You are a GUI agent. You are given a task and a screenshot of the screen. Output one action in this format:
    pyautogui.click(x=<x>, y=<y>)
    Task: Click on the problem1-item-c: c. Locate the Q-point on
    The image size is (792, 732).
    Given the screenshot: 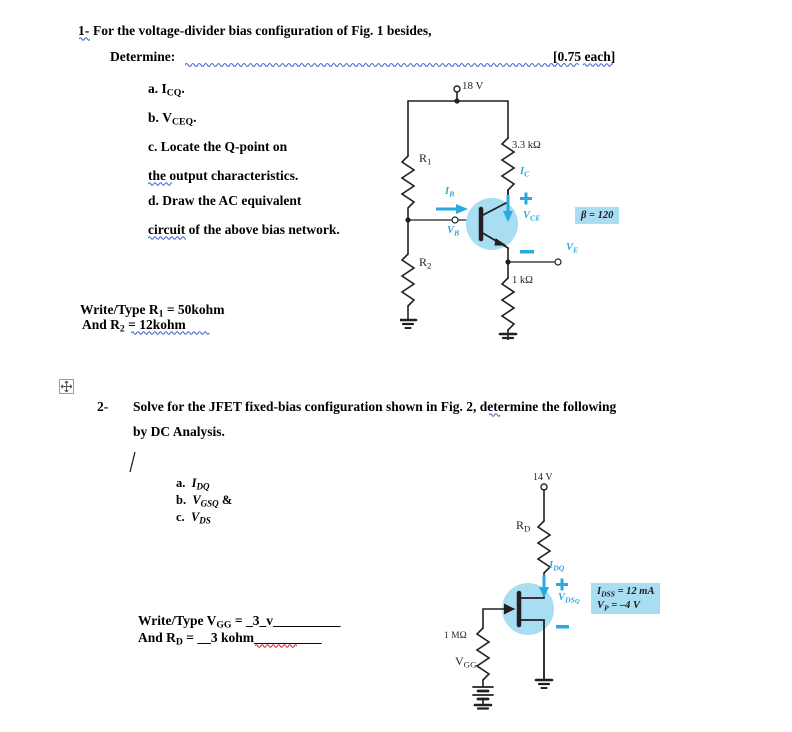 What is the action you would take?
    pyautogui.click(x=218, y=146)
    